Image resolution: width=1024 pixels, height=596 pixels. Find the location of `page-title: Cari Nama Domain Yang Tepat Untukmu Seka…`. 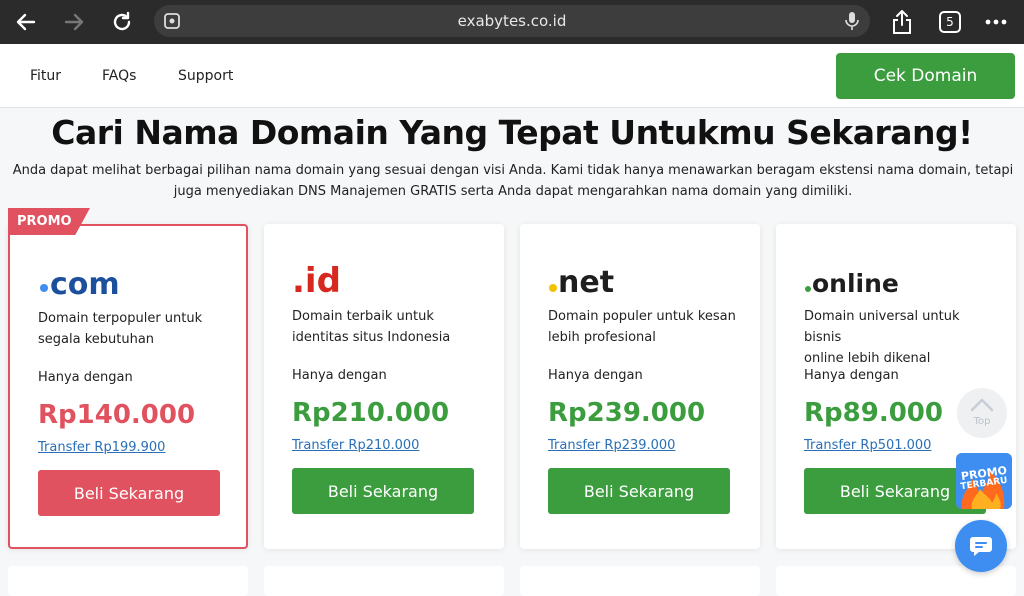

page-title: Cari Nama Domain Yang Tepat Untukmu Seka… is located at coordinates (512, 132).